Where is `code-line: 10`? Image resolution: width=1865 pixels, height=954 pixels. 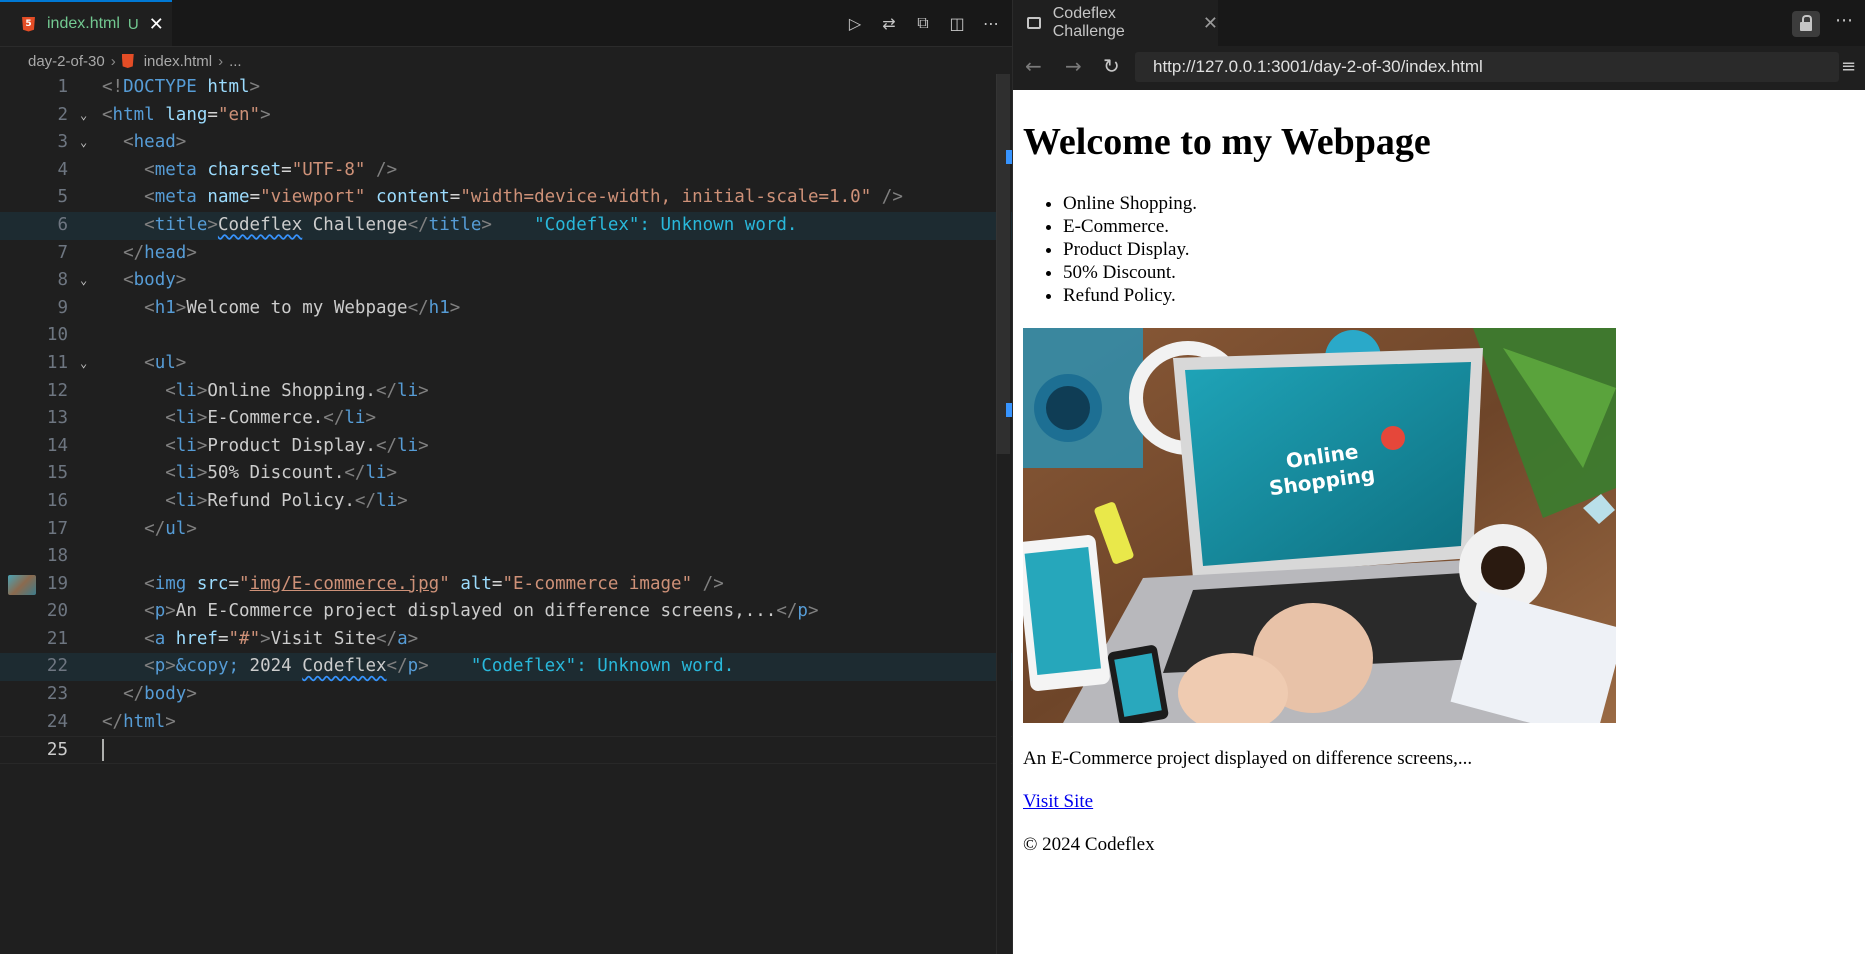 code-line: 10 is located at coordinates (506, 336).